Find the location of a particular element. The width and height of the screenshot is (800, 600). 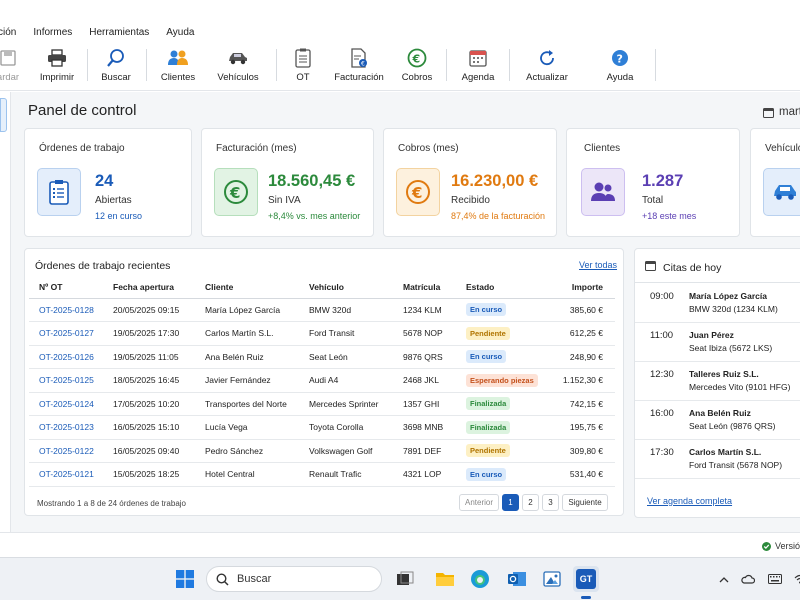

keyboard-icon is located at coordinates (775, 579).